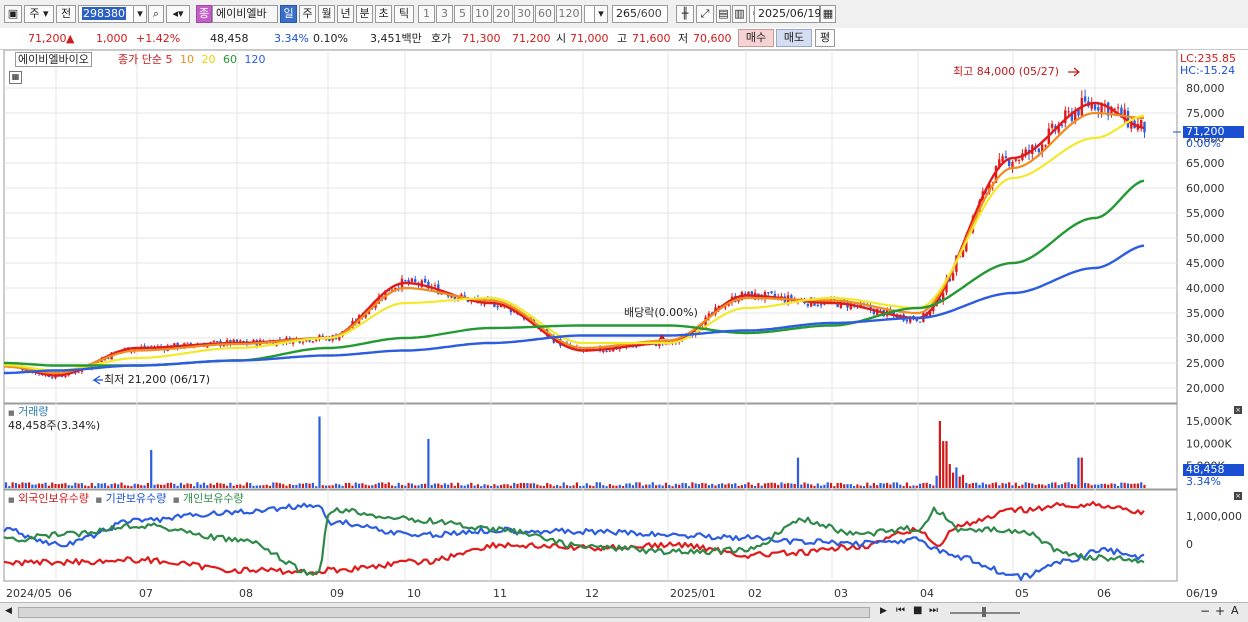  I want to click on volume-close-icon: ×, so click(1238, 410).